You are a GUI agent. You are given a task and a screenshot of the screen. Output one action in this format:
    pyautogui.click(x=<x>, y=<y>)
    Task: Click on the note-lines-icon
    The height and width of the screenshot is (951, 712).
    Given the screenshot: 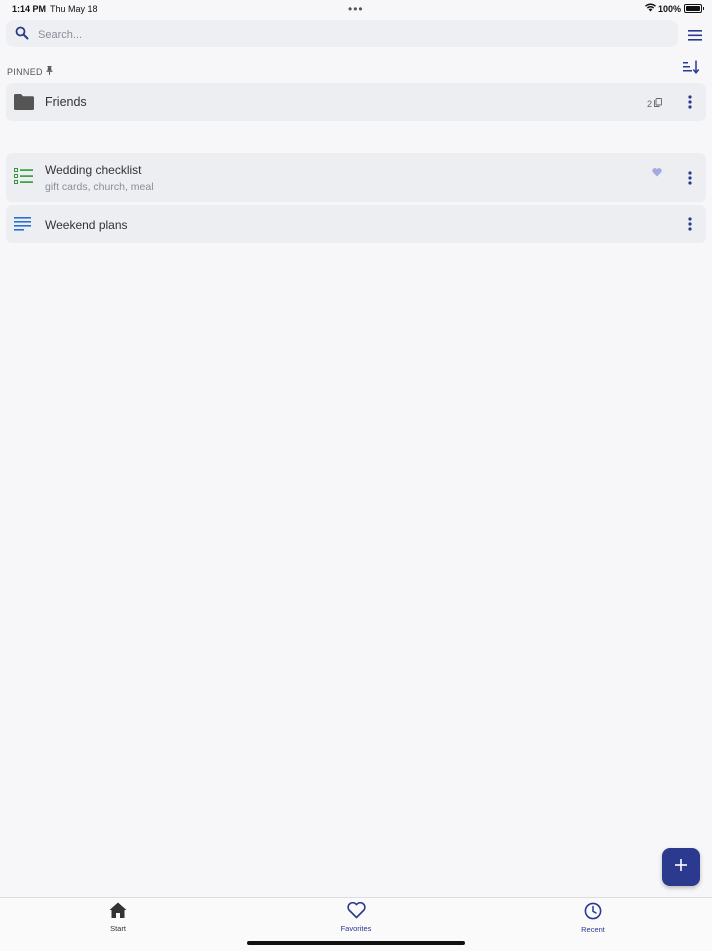 What is the action you would take?
    pyautogui.click(x=23, y=226)
    